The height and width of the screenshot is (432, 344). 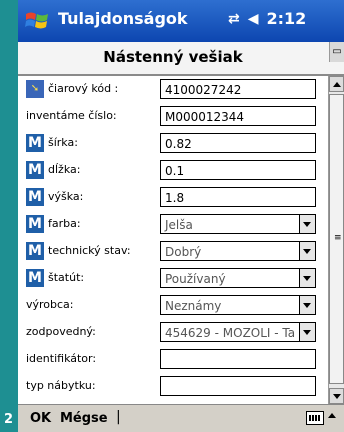 What do you see at coordinates (230, 224) in the screenshot?
I see `dropdown-field: Jelša` at bounding box center [230, 224].